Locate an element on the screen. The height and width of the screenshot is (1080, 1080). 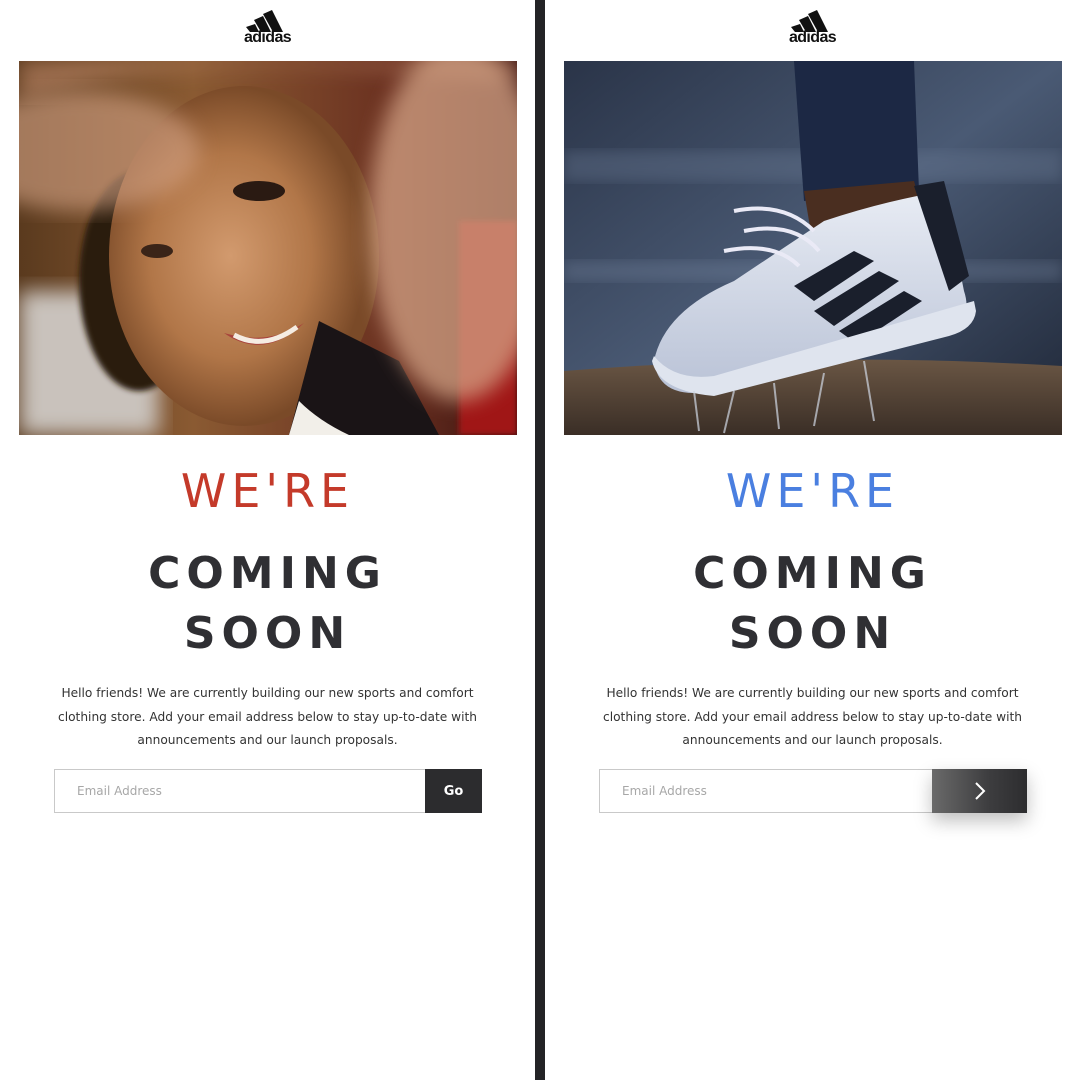
signup-form: Go is located at coordinates (268, 791).